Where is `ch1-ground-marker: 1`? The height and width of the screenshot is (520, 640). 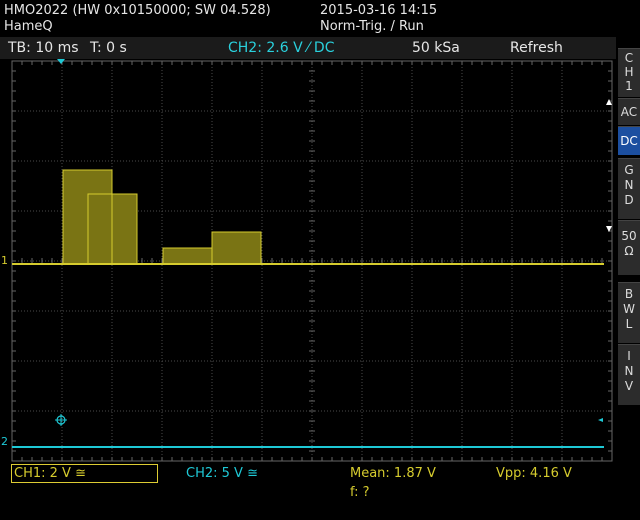
ch1-ground-marker: 1 is located at coordinates (4, 260).